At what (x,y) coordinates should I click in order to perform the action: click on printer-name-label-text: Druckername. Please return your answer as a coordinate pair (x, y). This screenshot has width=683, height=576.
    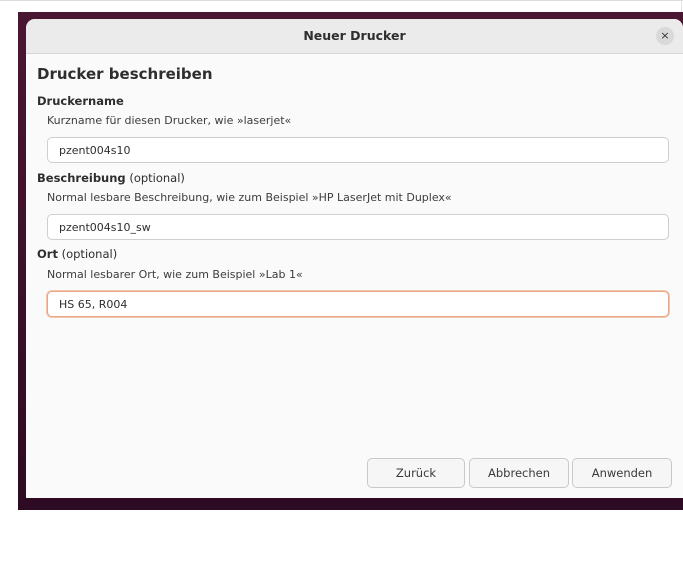
    Looking at the image, I should click on (80, 101).